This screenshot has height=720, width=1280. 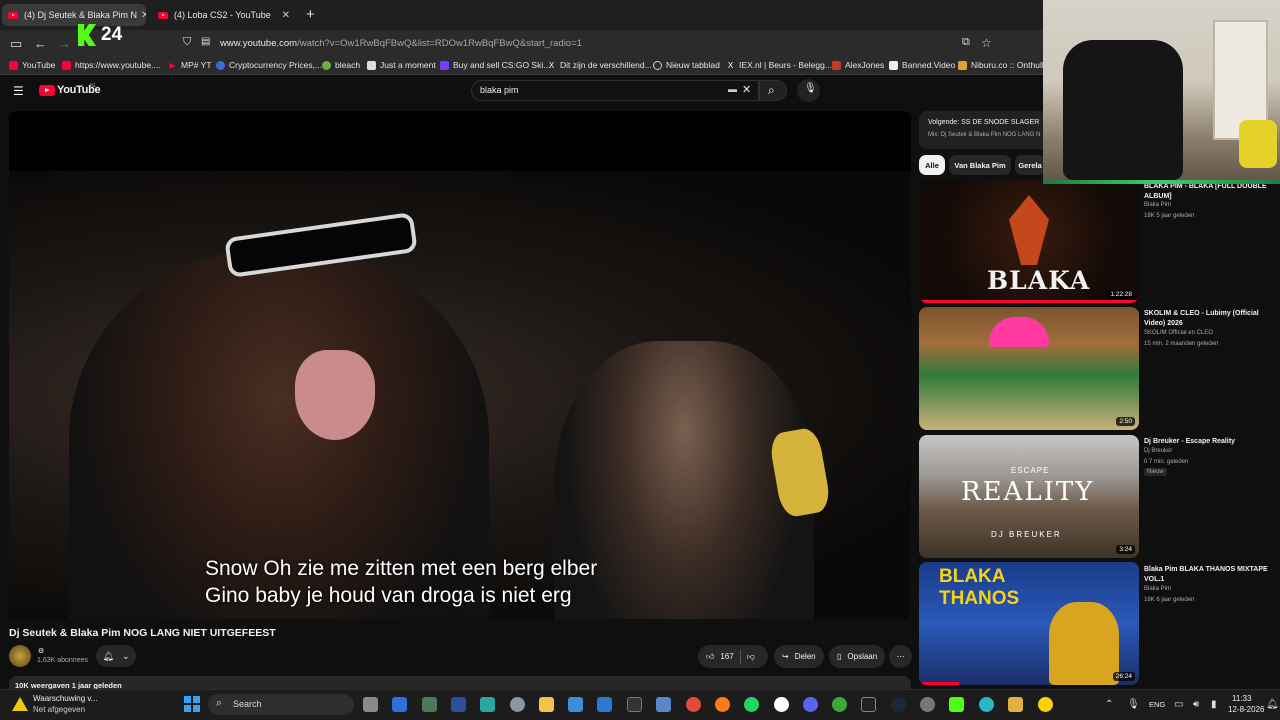 I want to click on chevron-up-icon: ⌃, so click(x=1109, y=704).